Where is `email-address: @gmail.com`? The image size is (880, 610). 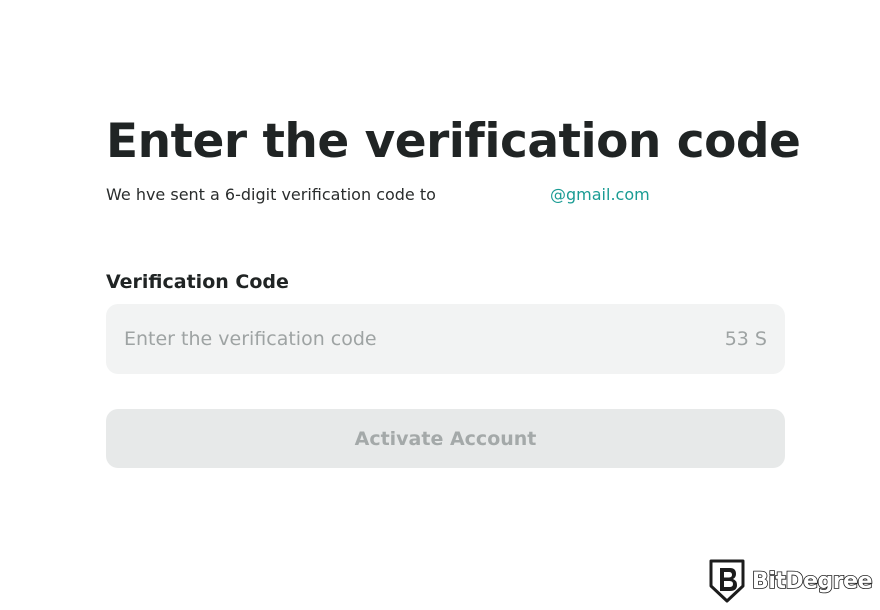
email-address: @gmail.com is located at coordinates (600, 194).